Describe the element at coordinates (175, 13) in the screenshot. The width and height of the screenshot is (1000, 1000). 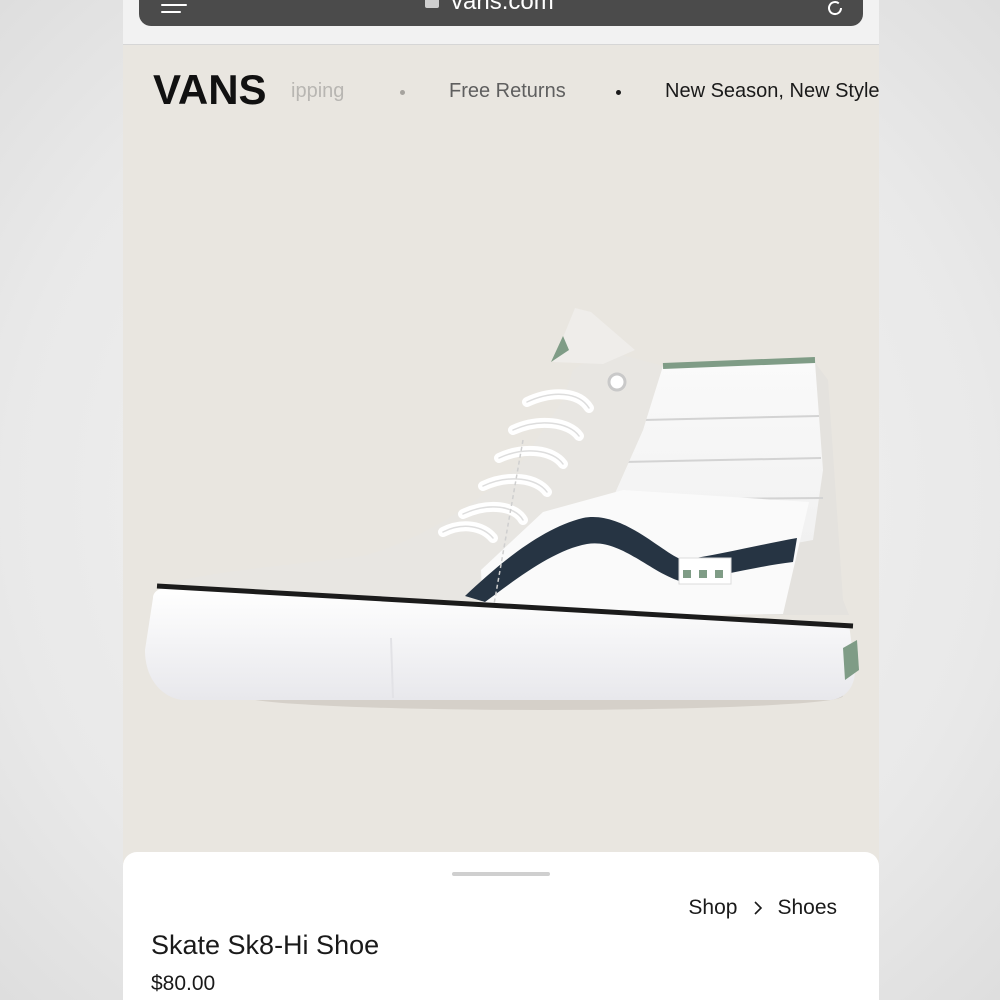
I see `menu-icon` at that location.